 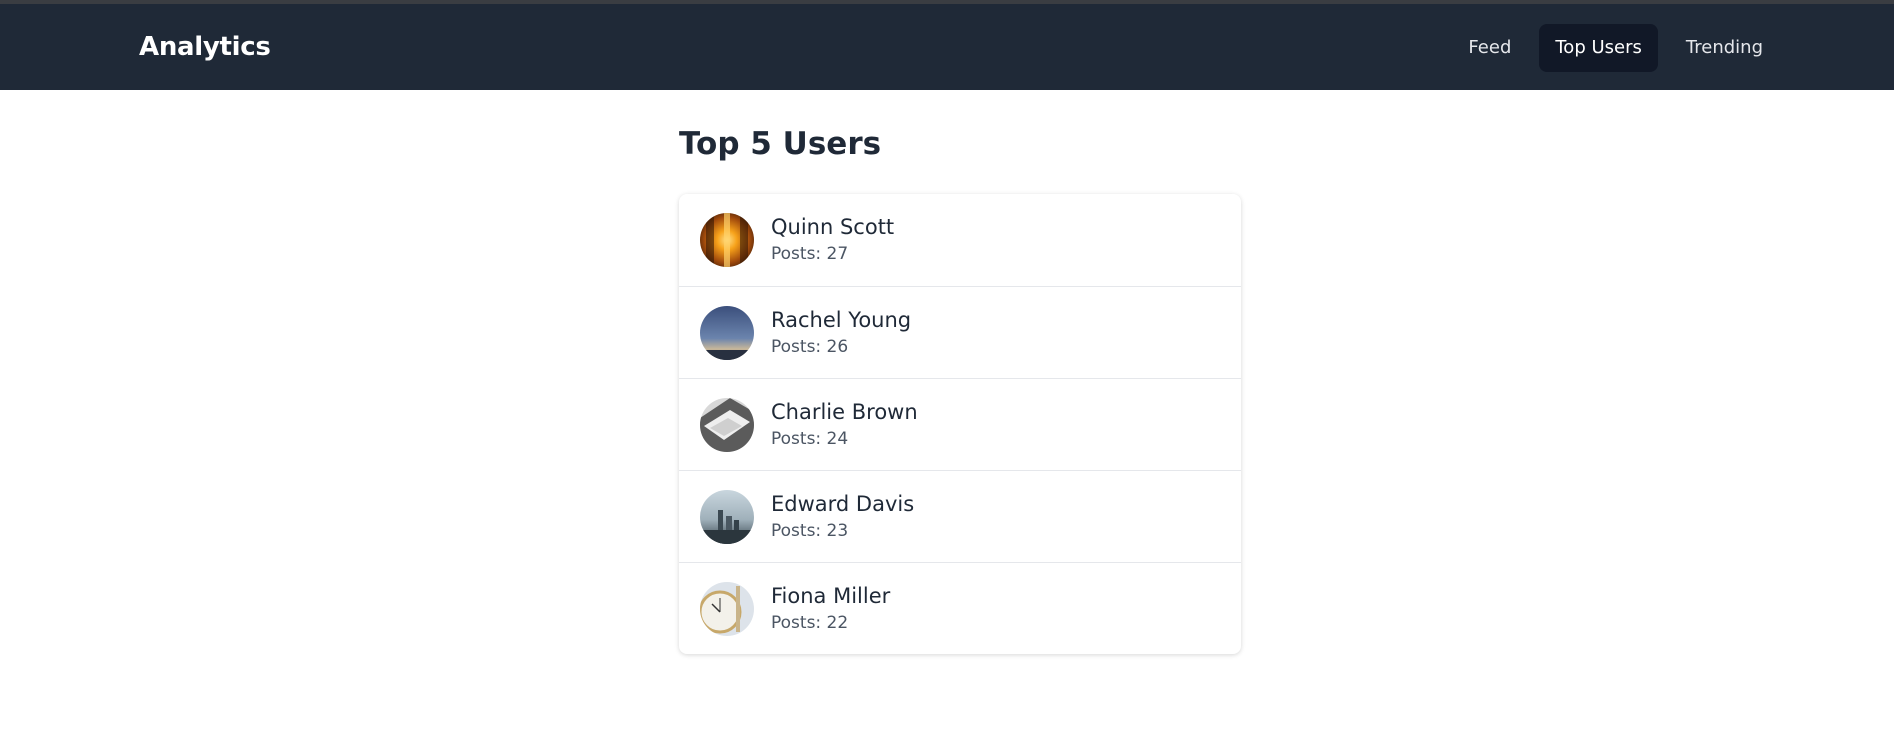 What do you see at coordinates (960, 240) in the screenshot?
I see `list-item: Quinn Scott Posts: 27` at bounding box center [960, 240].